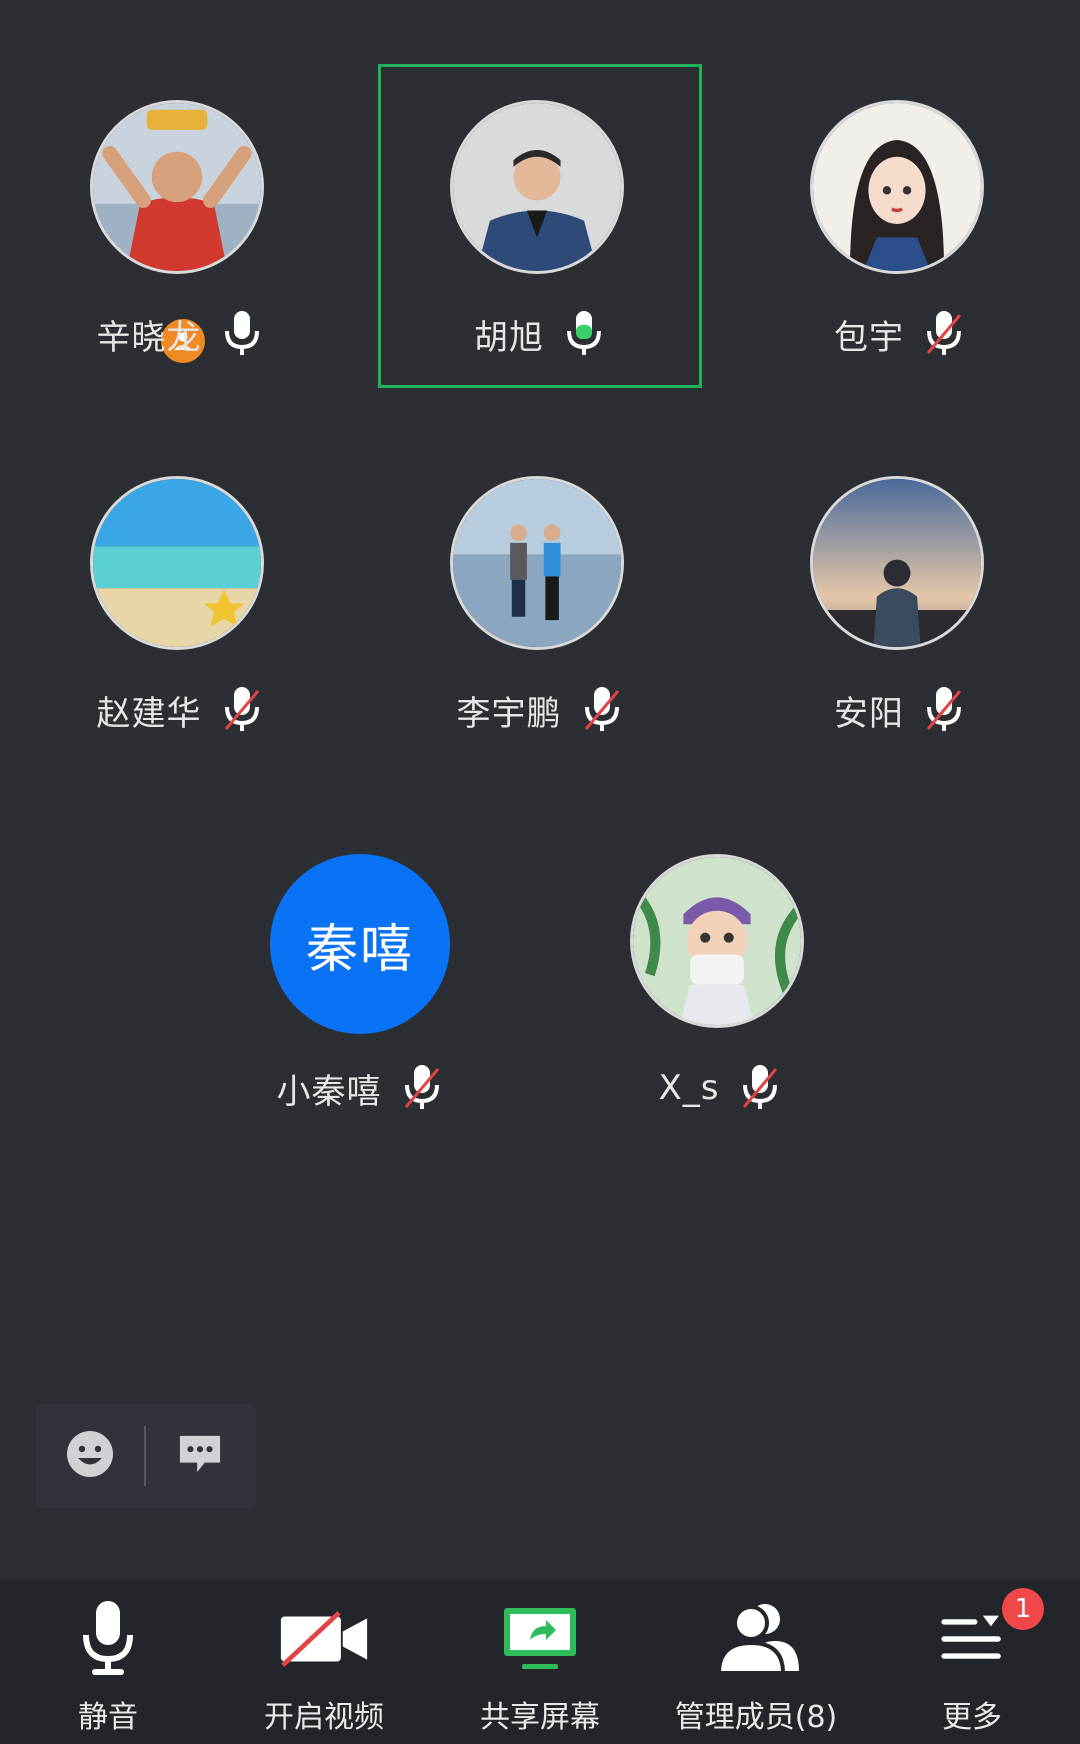  Describe the element at coordinates (972, 1717) in the screenshot. I see `more-label: 更多` at that location.